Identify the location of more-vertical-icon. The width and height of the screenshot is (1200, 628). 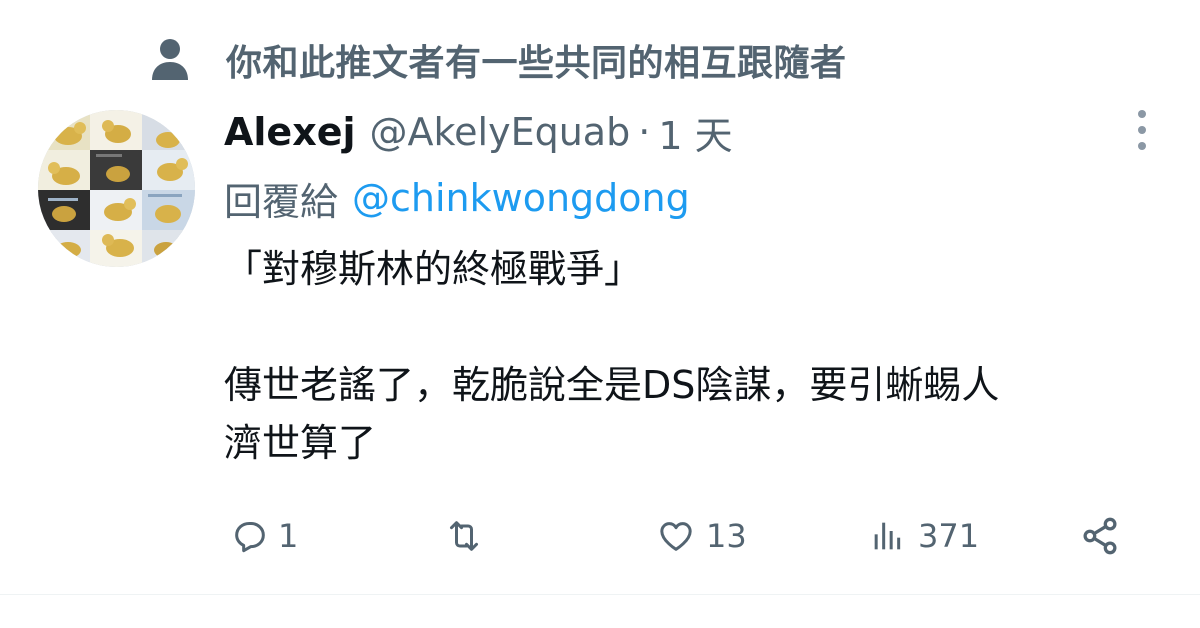
(1142, 130).